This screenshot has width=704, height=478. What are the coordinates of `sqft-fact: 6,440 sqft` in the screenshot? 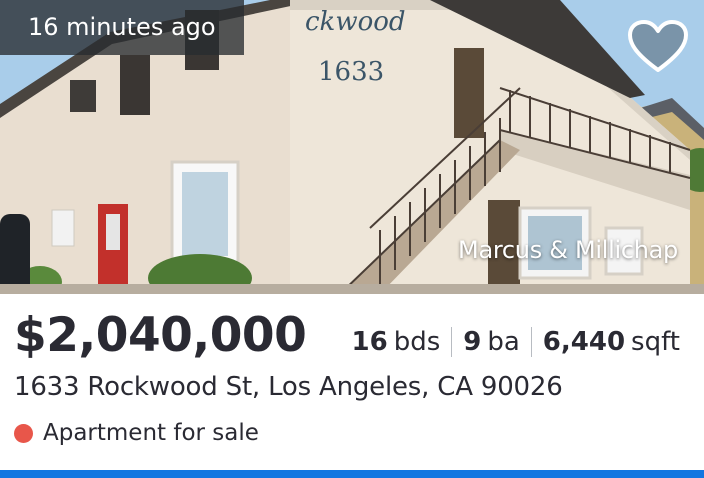 It's located at (611, 342).